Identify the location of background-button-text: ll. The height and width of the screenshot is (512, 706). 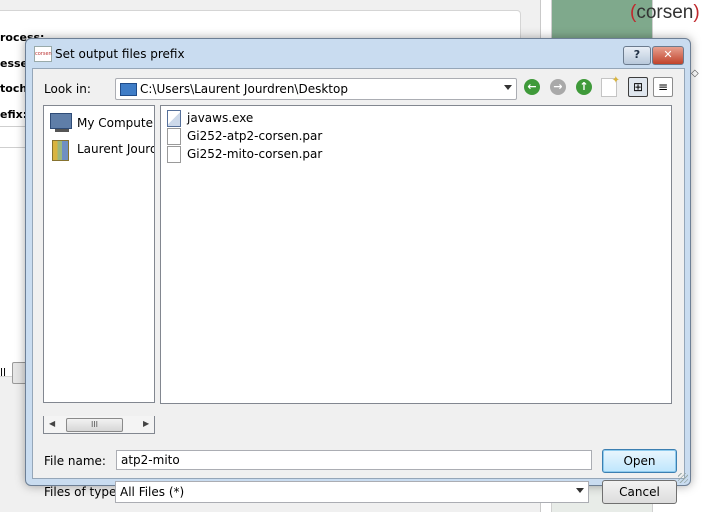
(3, 372).